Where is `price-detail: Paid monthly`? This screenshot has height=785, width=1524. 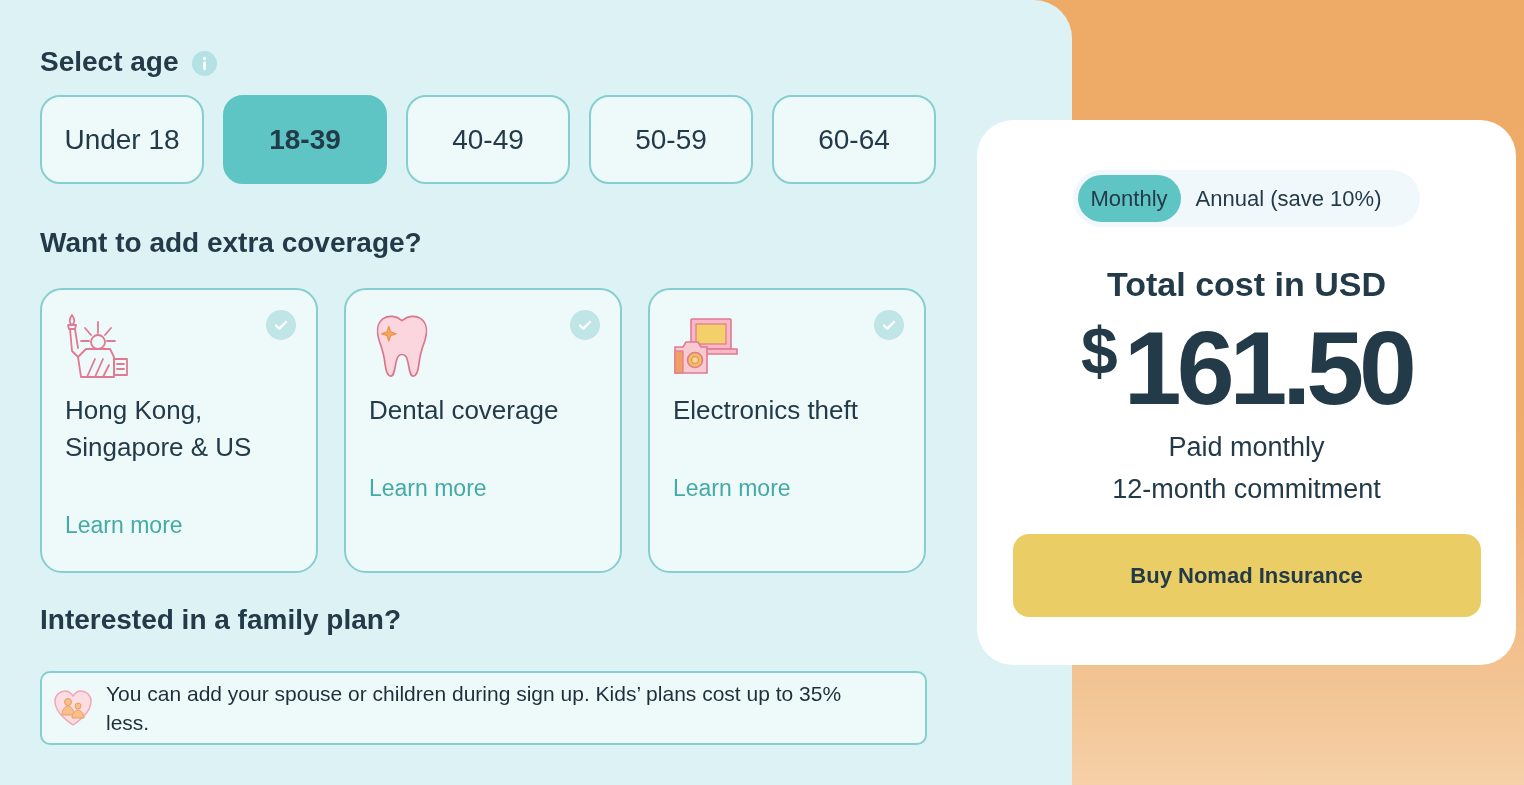 price-detail: Paid monthly is located at coordinates (1246, 447).